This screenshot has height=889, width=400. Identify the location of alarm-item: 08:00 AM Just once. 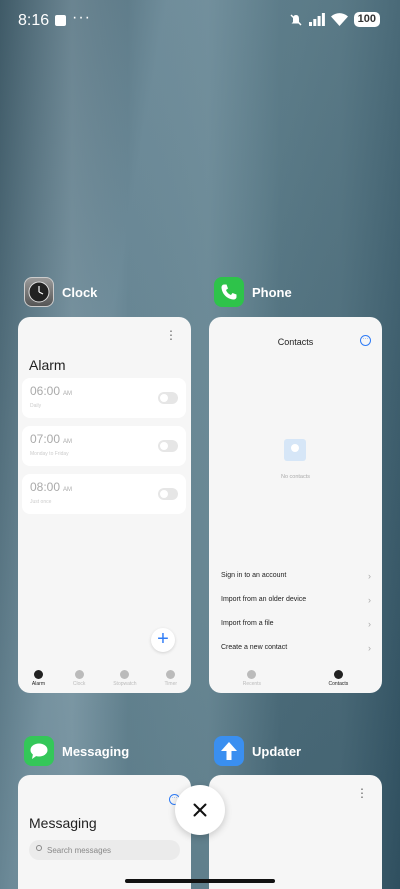
(104, 494).